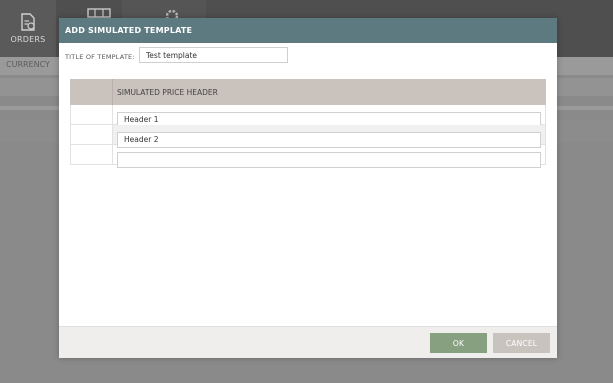  Describe the element at coordinates (308, 342) in the screenshot. I see `dialog-footer: OK CANCEL` at that location.